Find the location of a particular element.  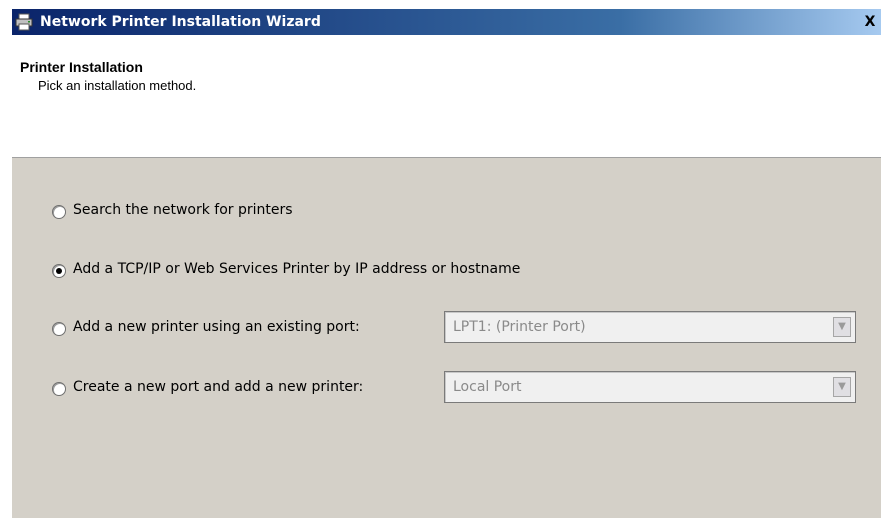

option-label: Search the network for printers is located at coordinates (183, 210).